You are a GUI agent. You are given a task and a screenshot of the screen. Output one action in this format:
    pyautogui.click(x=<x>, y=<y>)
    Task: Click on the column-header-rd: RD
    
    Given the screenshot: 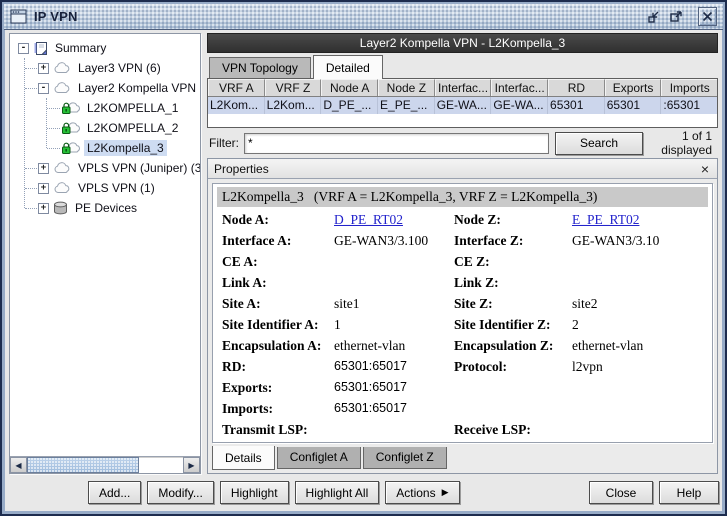 What is the action you would take?
    pyautogui.click(x=576, y=87)
    